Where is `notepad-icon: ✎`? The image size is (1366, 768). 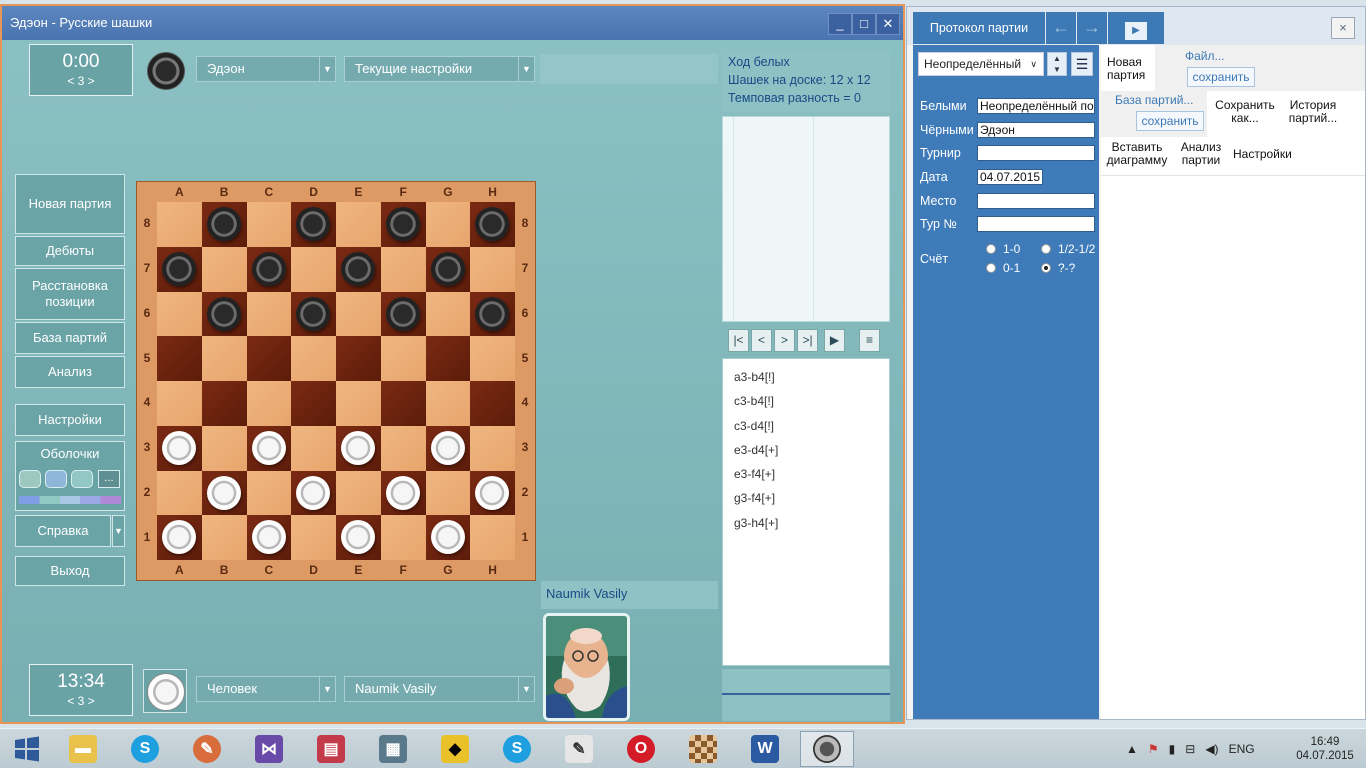
notepad-icon: ✎ is located at coordinates (579, 749).